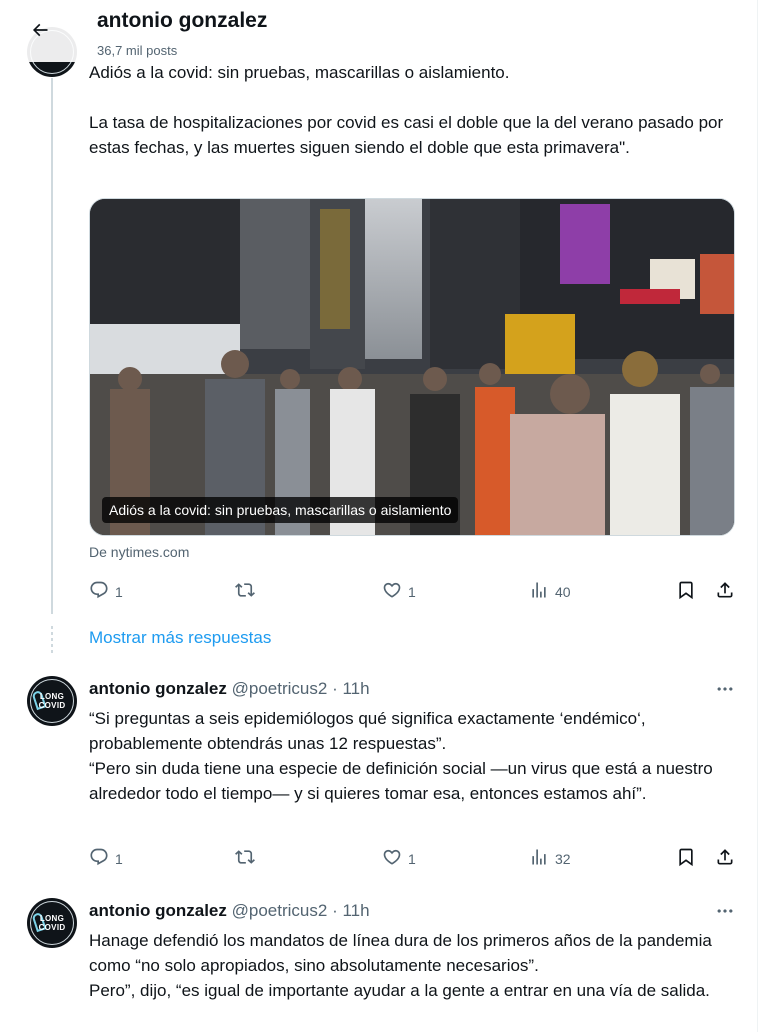 This screenshot has height=1032, width=762. Describe the element at coordinates (757, 516) in the screenshot. I see `timeline-border` at that location.